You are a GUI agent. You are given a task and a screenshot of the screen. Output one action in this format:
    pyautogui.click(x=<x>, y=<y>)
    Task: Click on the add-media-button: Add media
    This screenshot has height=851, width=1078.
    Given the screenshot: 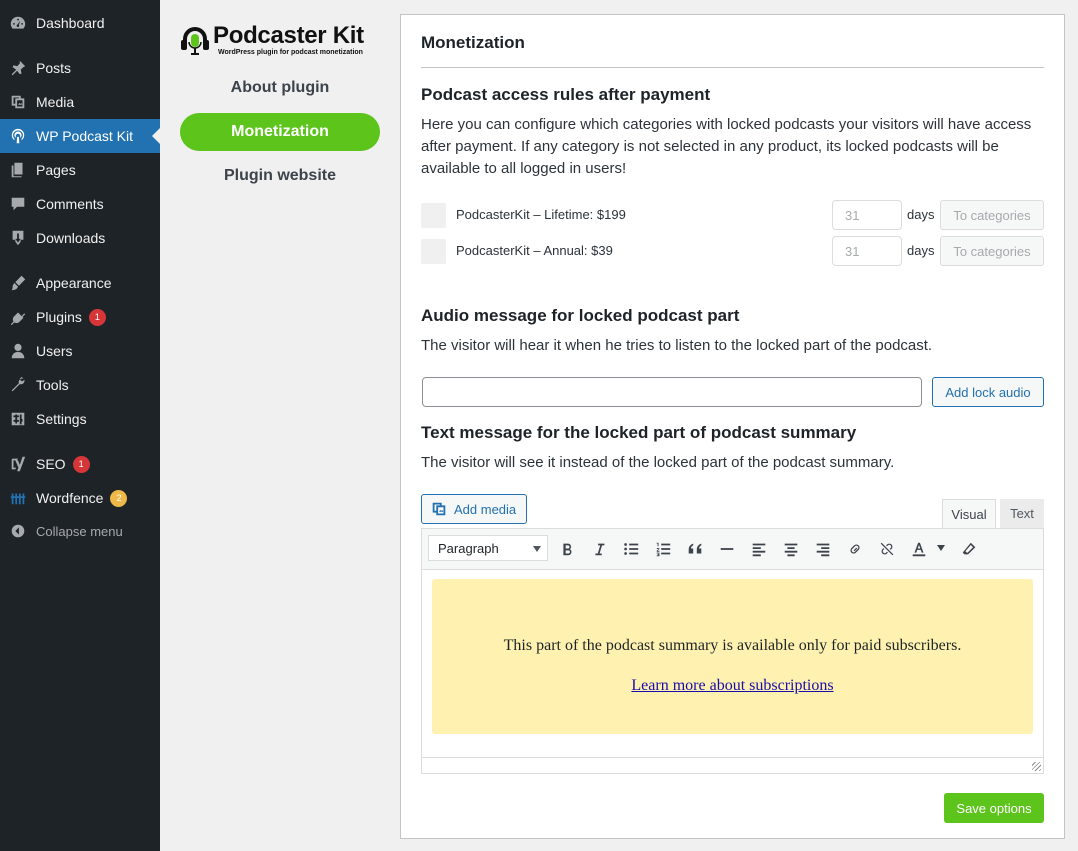 What is the action you would take?
    pyautogui.click(x=474, y=509)
    